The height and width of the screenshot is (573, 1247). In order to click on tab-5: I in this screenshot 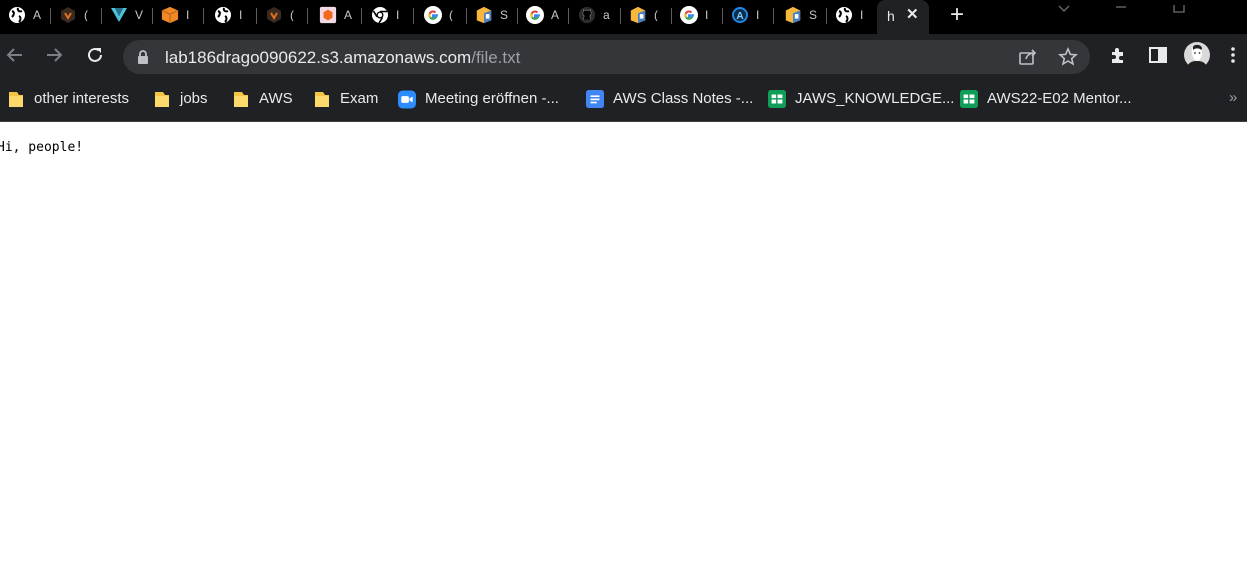, I will do `click(231, 15)`.